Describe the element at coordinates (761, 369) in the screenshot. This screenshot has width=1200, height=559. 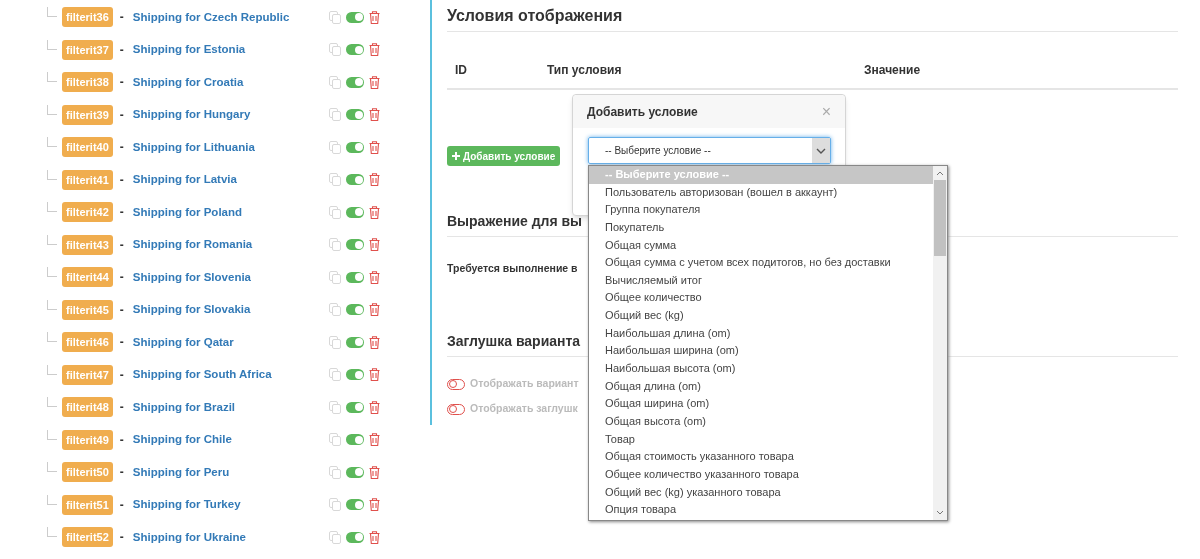
I see `dropdown-option: Наибольшая высота (om)` at that location.